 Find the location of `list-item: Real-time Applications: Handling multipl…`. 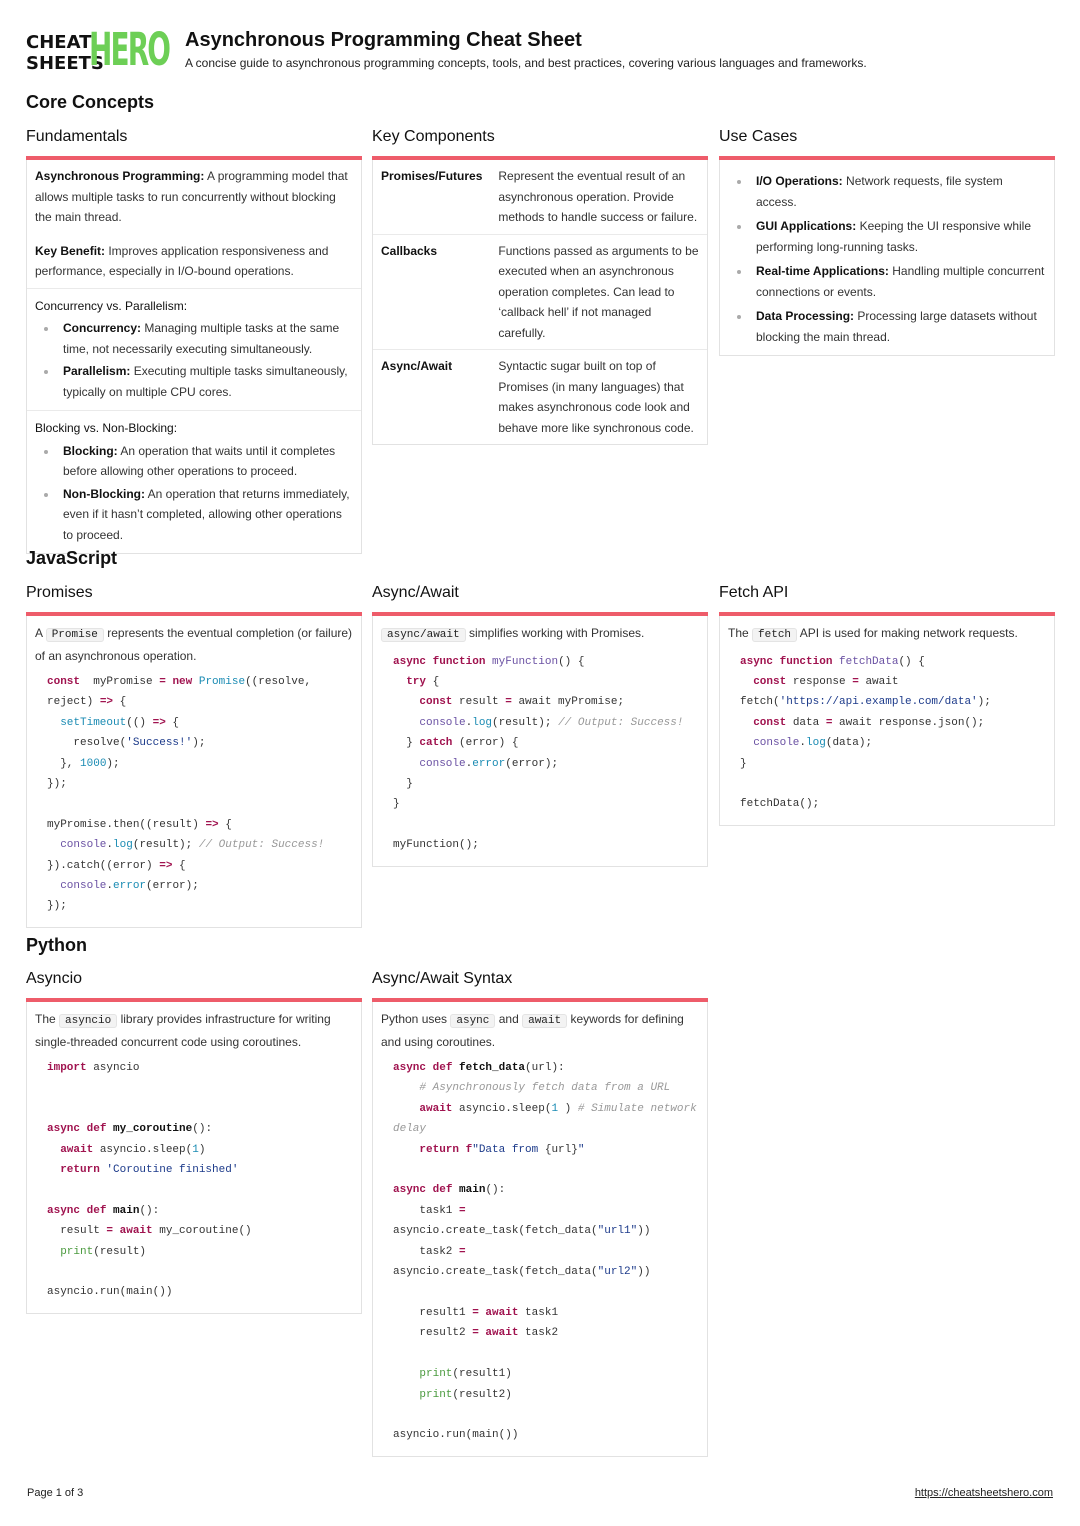

list-item: Real-time Applications: Handling multipl… is located at coordinates (887, 281).